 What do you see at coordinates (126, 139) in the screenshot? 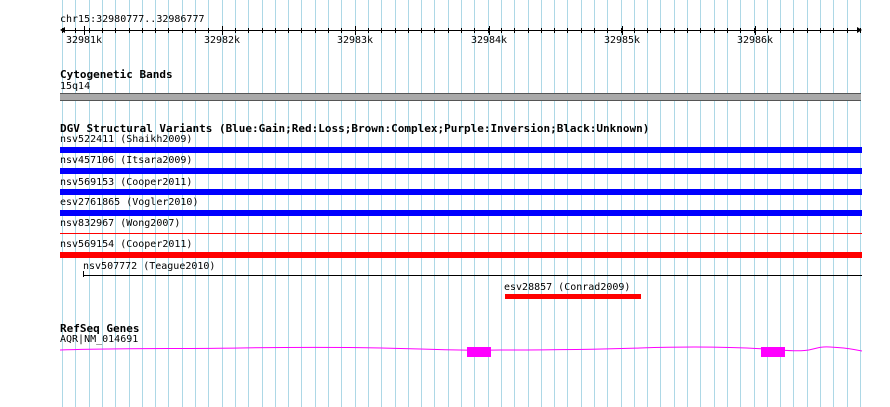
I see `variant-label-nsv522411: nsv522411 (Shaikh2009)` at bounding box center [126, 139].